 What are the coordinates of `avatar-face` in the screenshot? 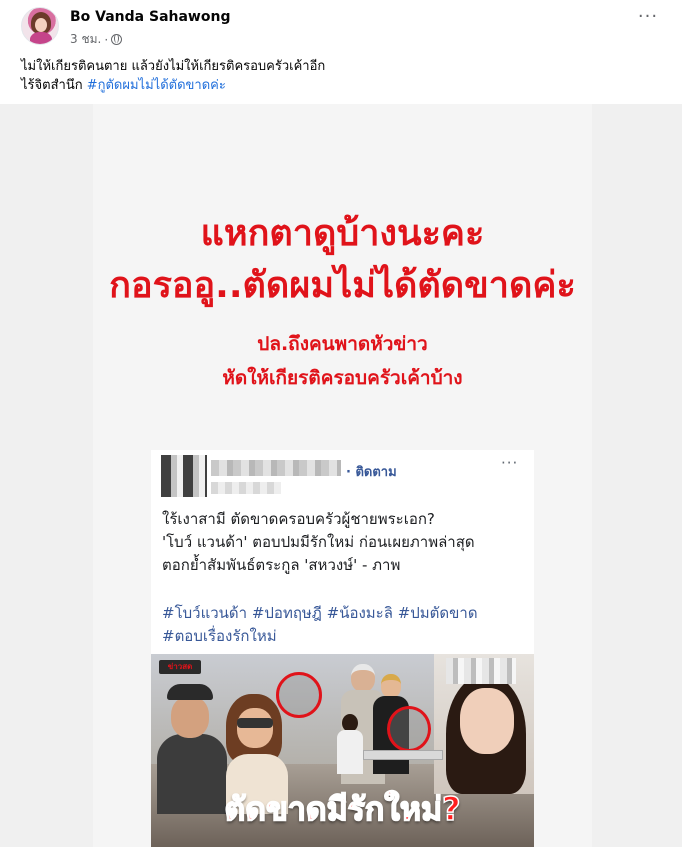 It's located at (41, 25).